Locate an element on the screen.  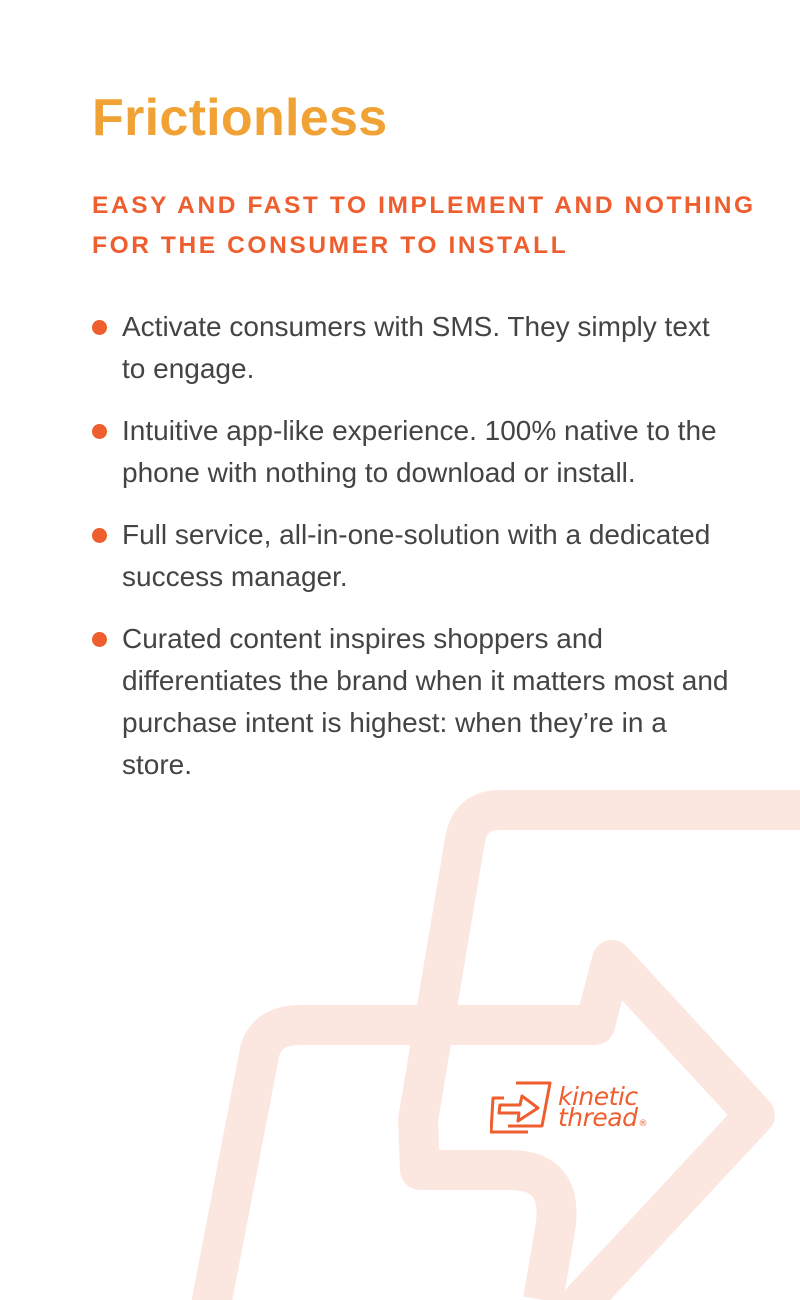
logo-line-thread: thread® is located at coordinates (603, 1120).